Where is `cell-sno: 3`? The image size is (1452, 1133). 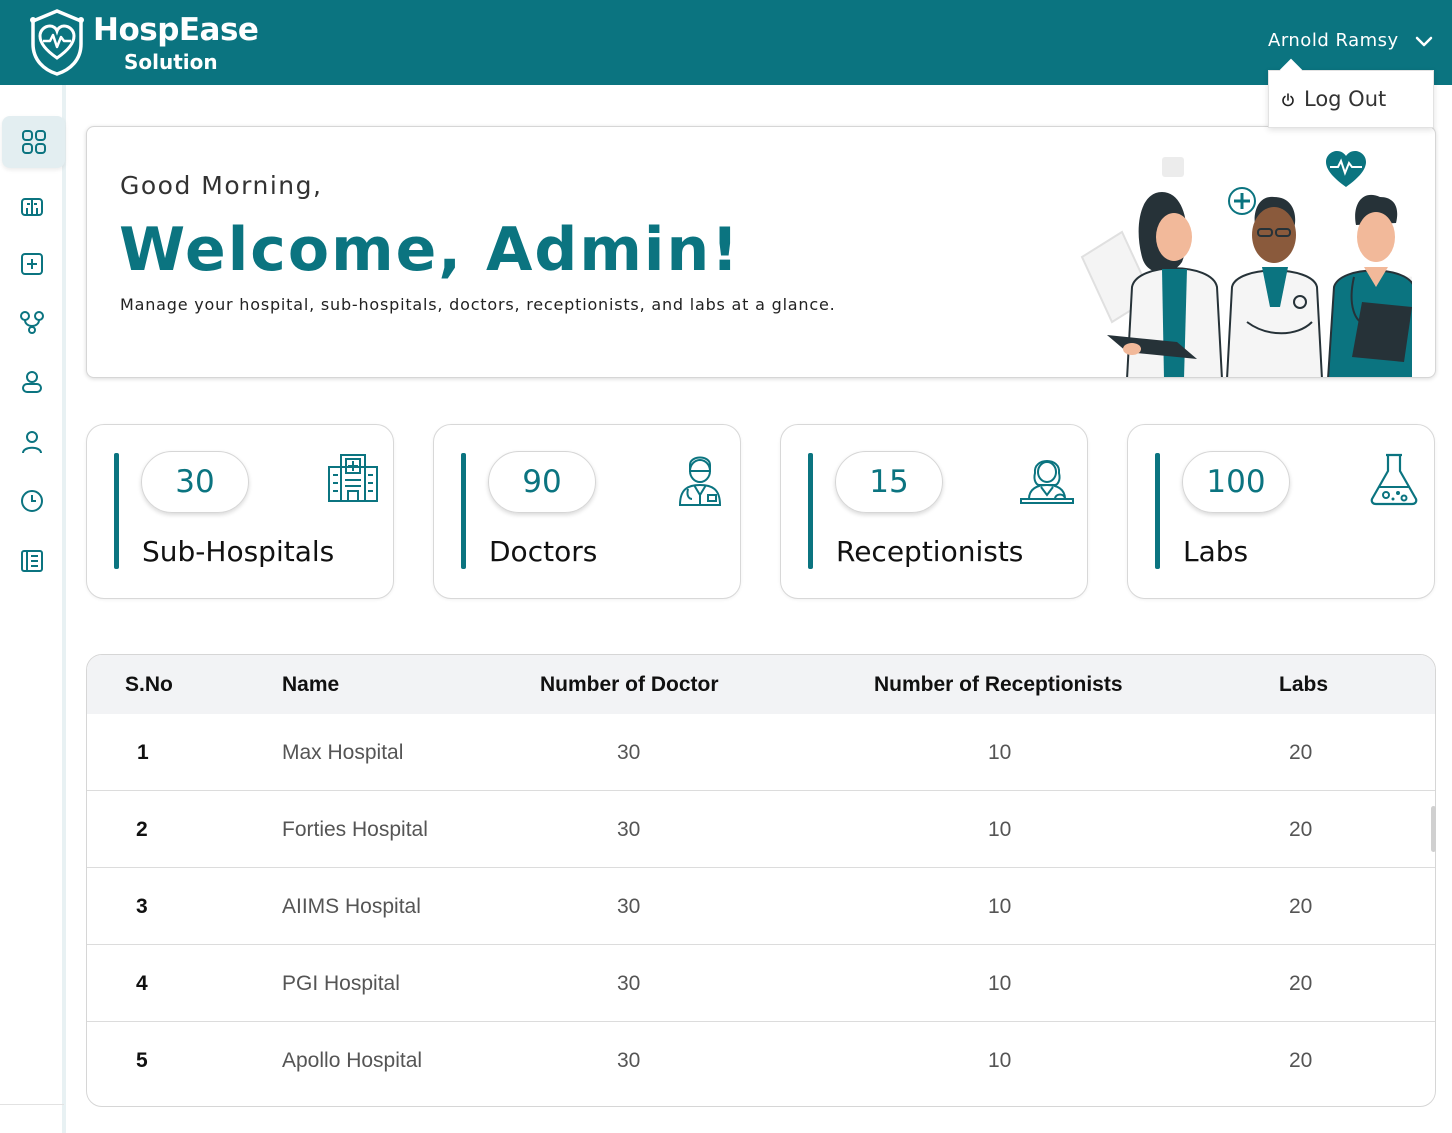
cell-sno: 3 is located at coordinates (142, 906).